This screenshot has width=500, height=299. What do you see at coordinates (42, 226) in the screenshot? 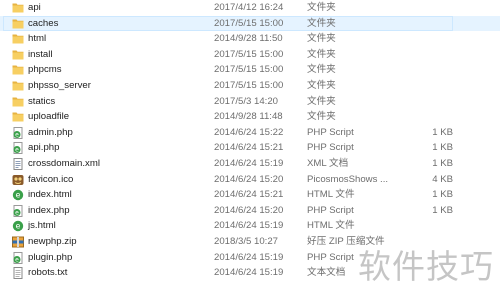
I see `file-name: js.html` at bounding box center [42, 226].